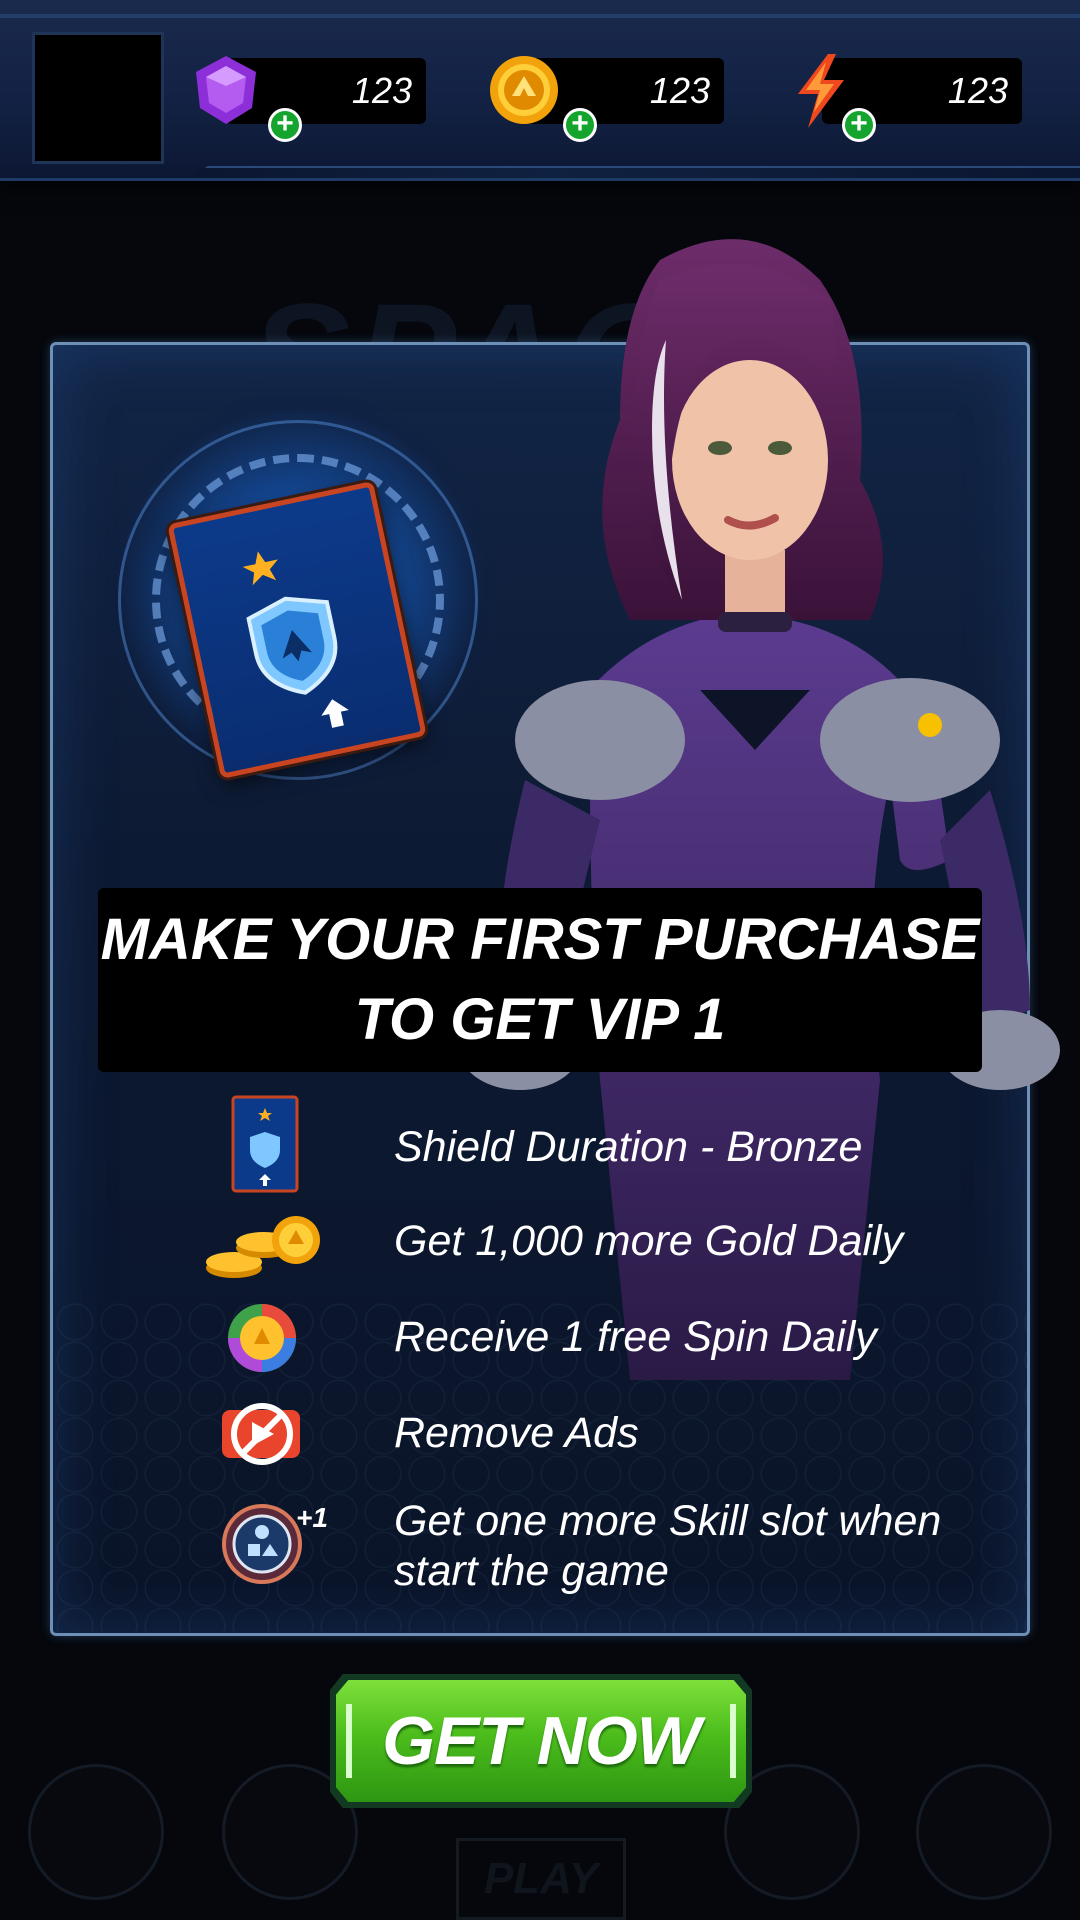 The height and width of the screenshot is (1920, 1080). I want to click on gem-icon, so click(226, 90).